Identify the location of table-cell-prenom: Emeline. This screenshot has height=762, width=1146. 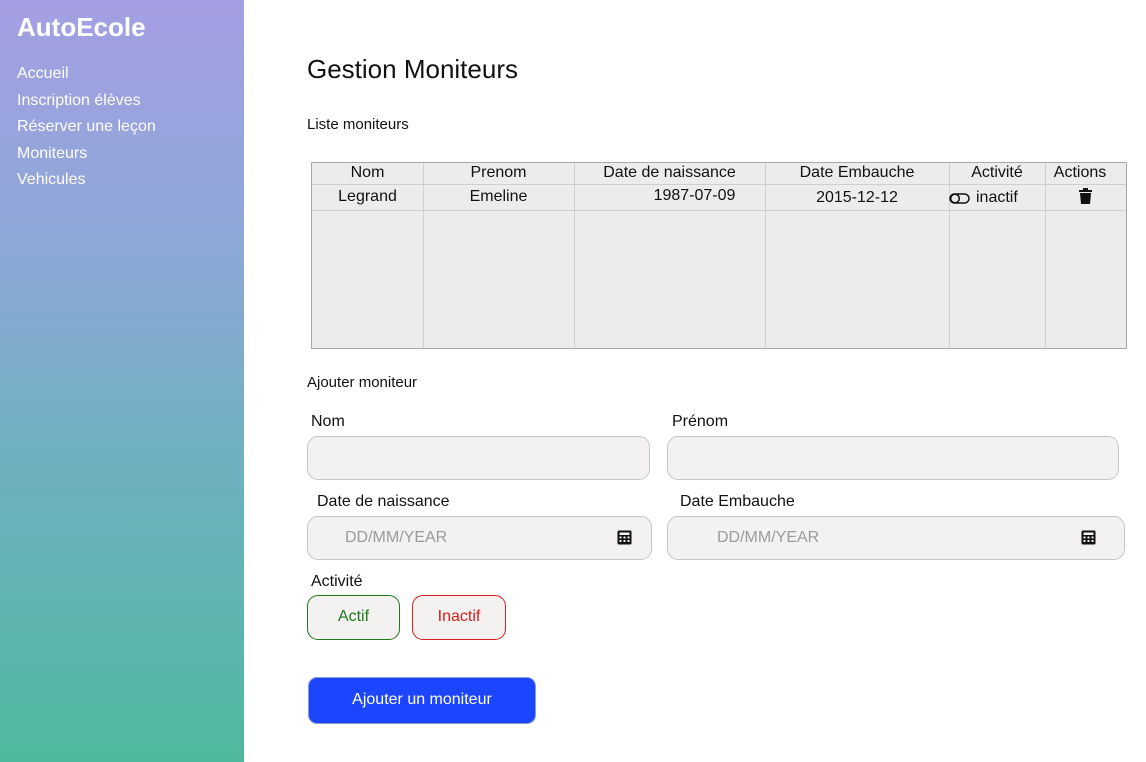
(498, 196).